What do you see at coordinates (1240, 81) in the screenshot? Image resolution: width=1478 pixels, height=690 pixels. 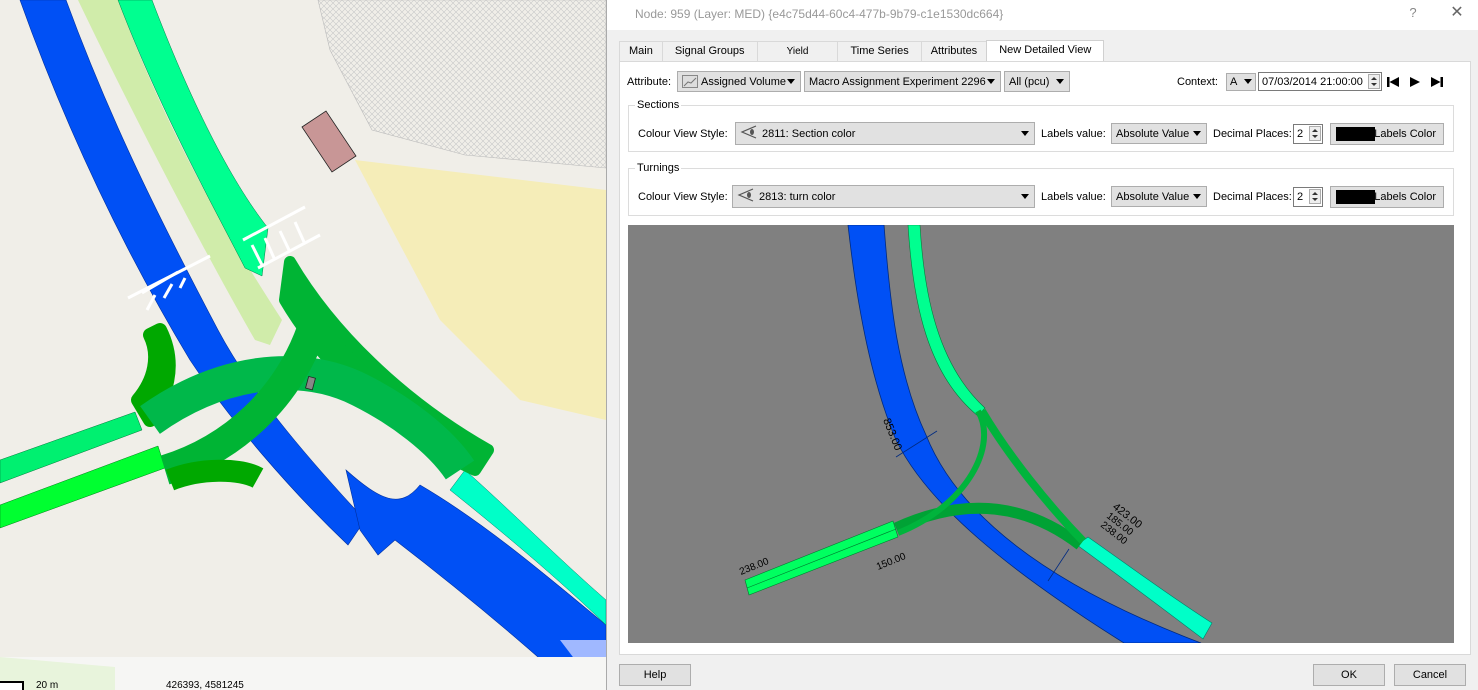 I see `context-dropdown: A` at bounding box center [1240, 81].